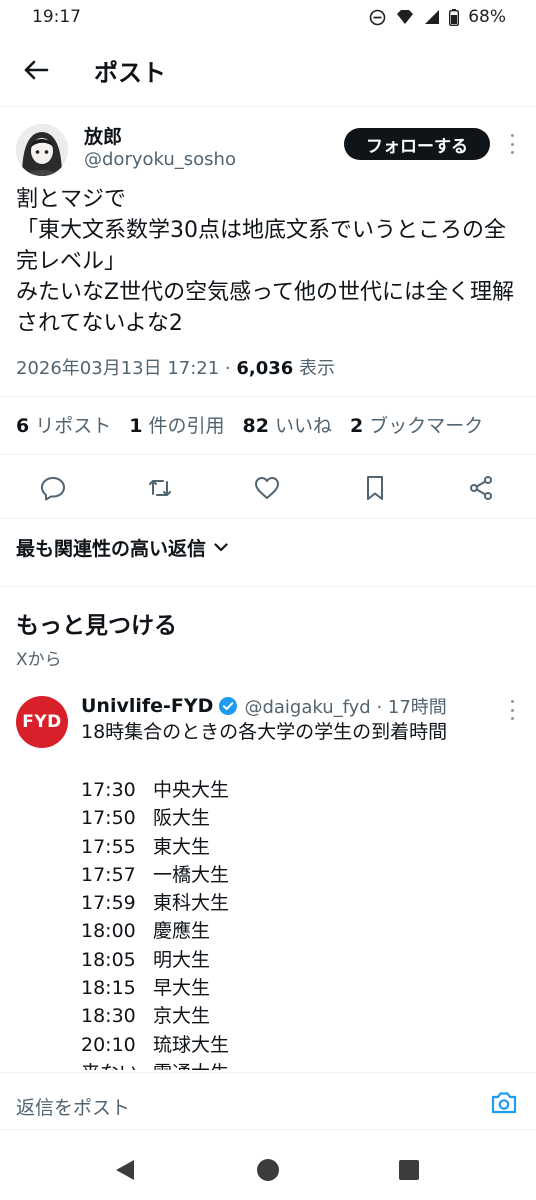 This screenshot has width=536, height=1200. Describe the element at coordinates (268, 70) in the screenshot. I see `app-header: ポスト` at that location.